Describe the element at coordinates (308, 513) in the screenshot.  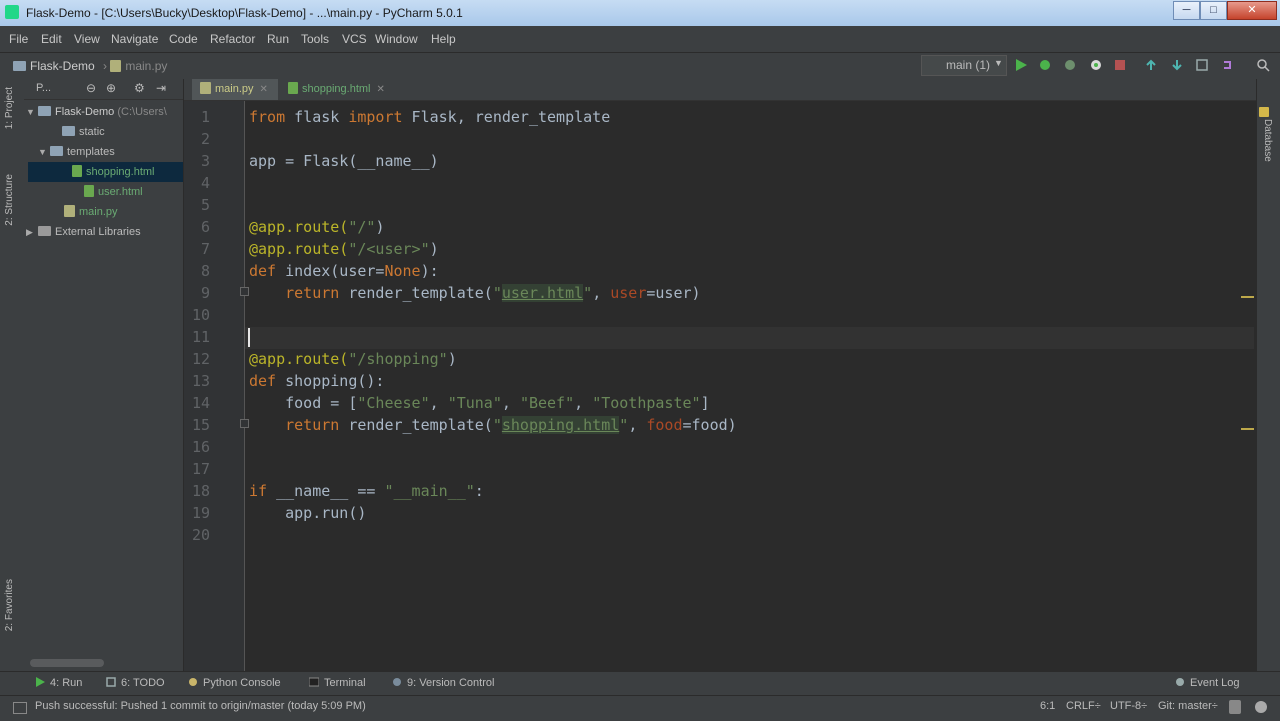
I see `code-line: app.run()` at that location.